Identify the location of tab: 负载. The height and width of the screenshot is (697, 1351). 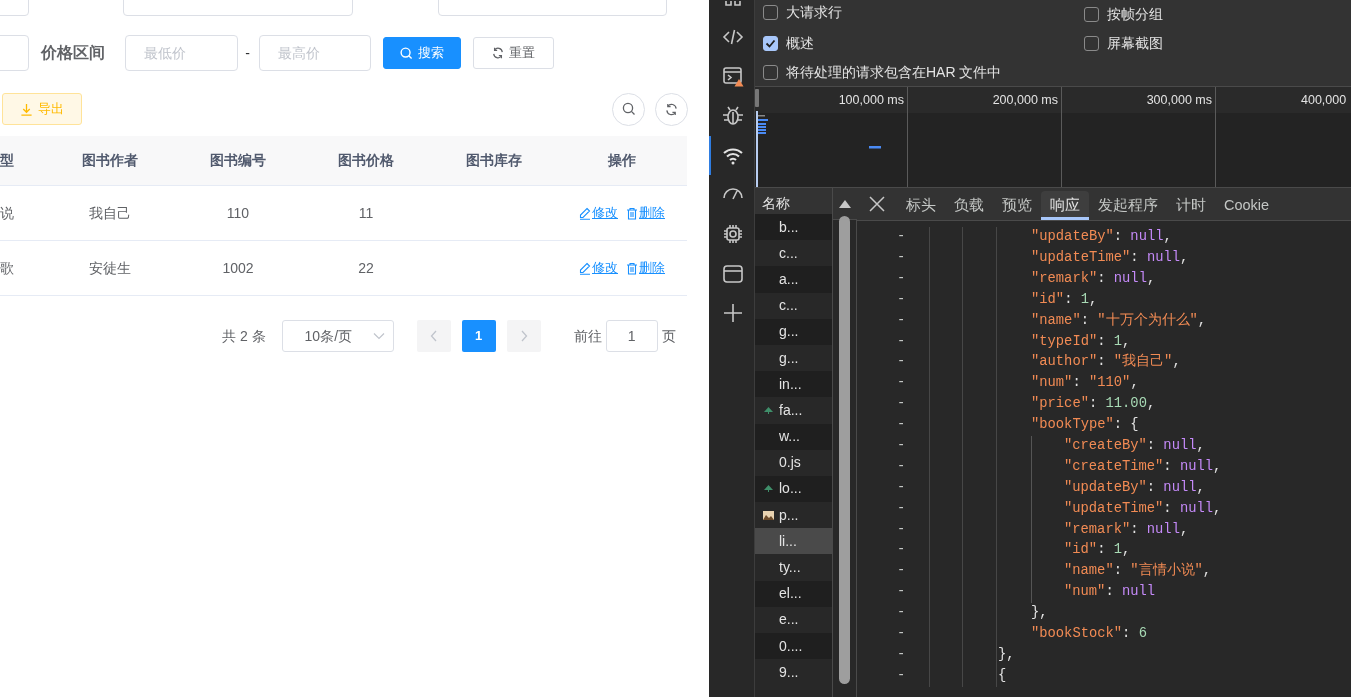
(969, 205).